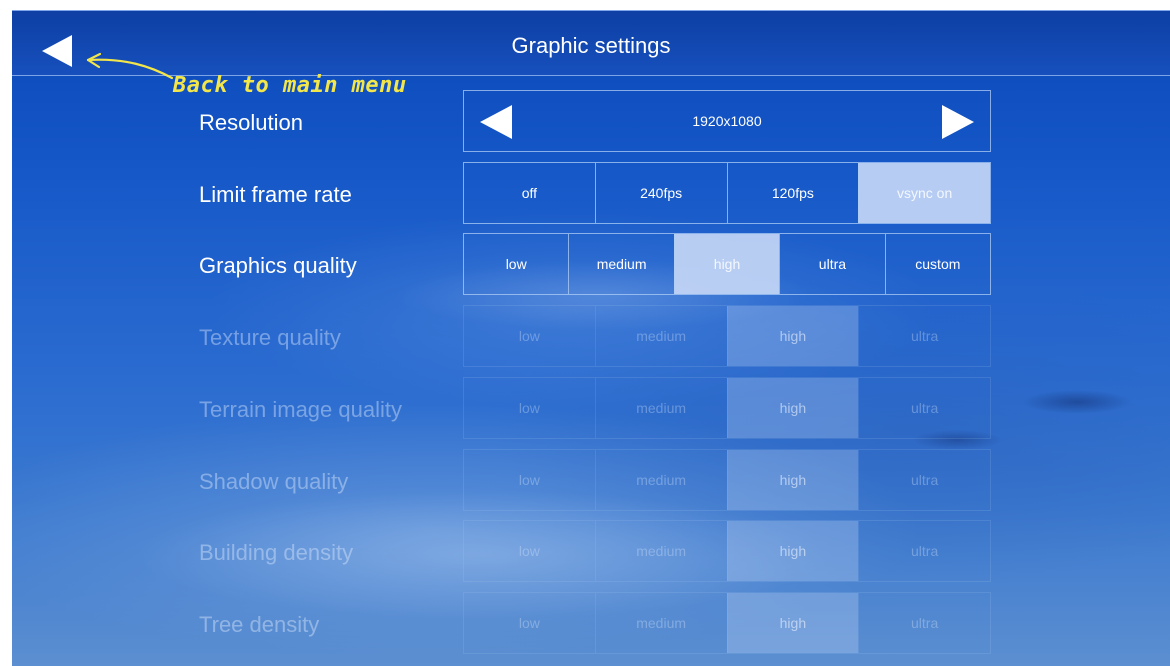 The image size is (1170, 666). What do you see at coordinates (516, 264) in the screenshot?
I see `graphics-quality-option-low: low` at bounding box center [516, 264].